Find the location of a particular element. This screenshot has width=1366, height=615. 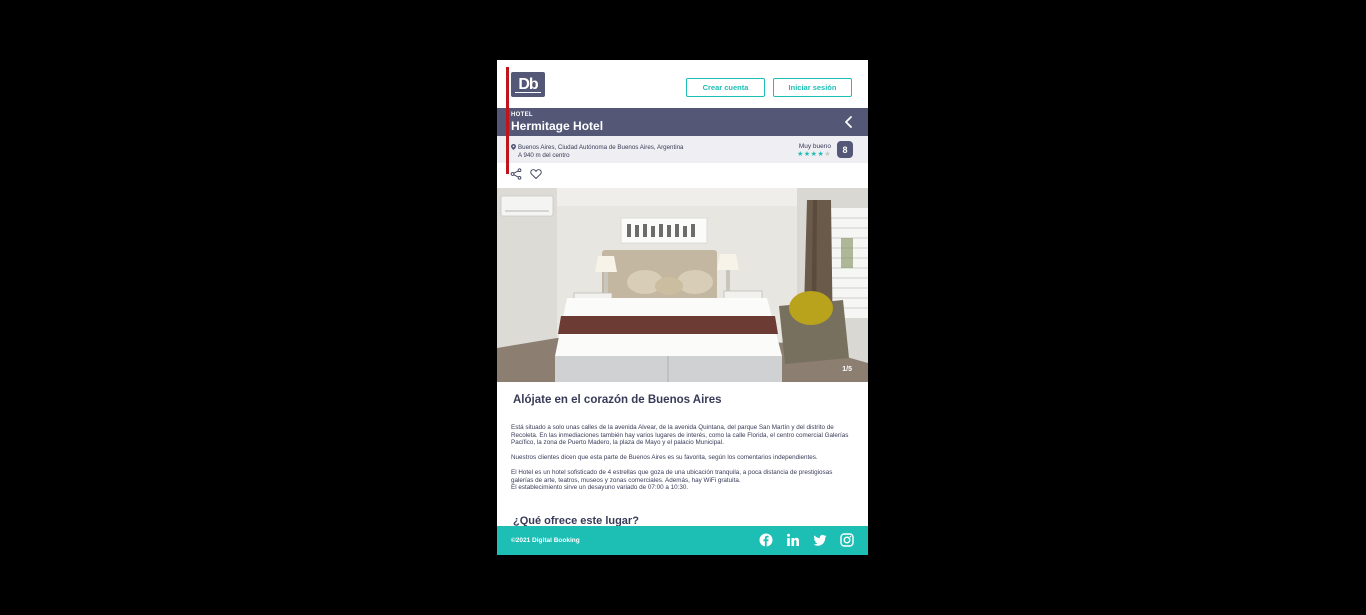

share-icon is located at coordinates (516, 174).